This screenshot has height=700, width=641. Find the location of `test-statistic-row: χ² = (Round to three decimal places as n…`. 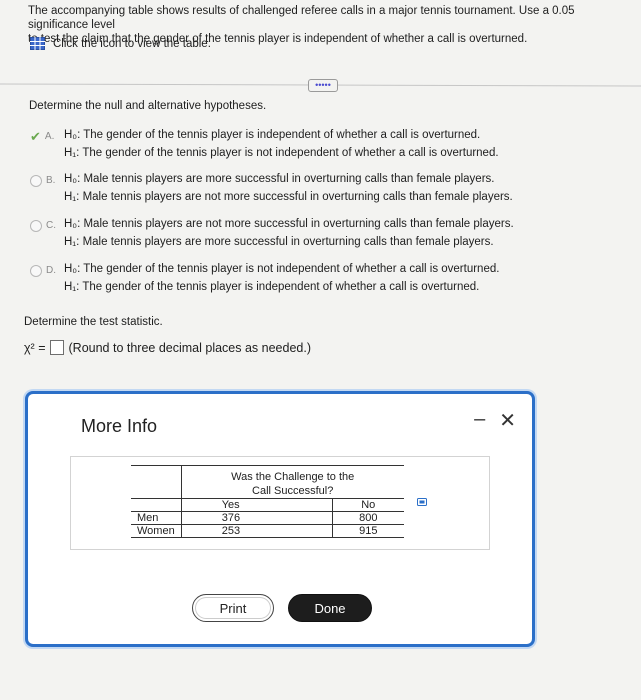

test-statistic-row: χ² = (Round to three decimal places as n… is located at coordinates (167, 347).